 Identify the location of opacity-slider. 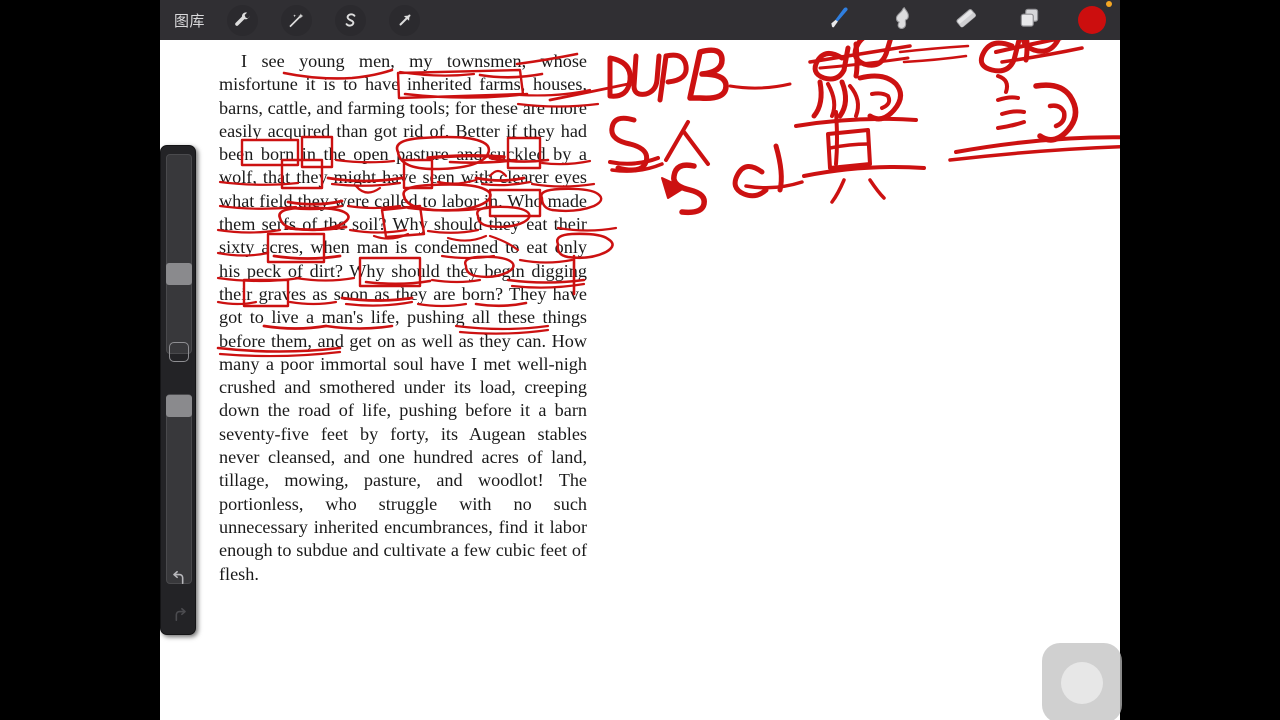
(179, 489).